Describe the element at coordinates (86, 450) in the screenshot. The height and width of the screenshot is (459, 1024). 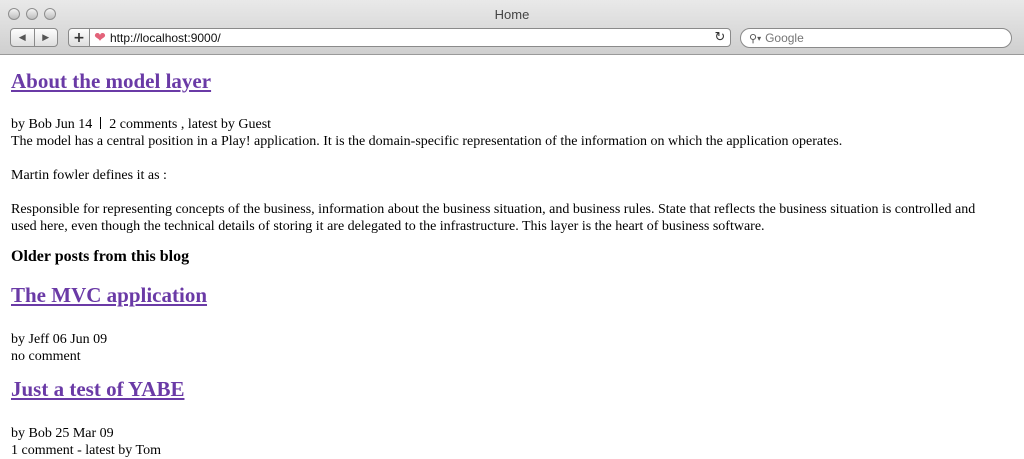
I see `older-post-comments: 1 comment - latest by Tom` at that location.